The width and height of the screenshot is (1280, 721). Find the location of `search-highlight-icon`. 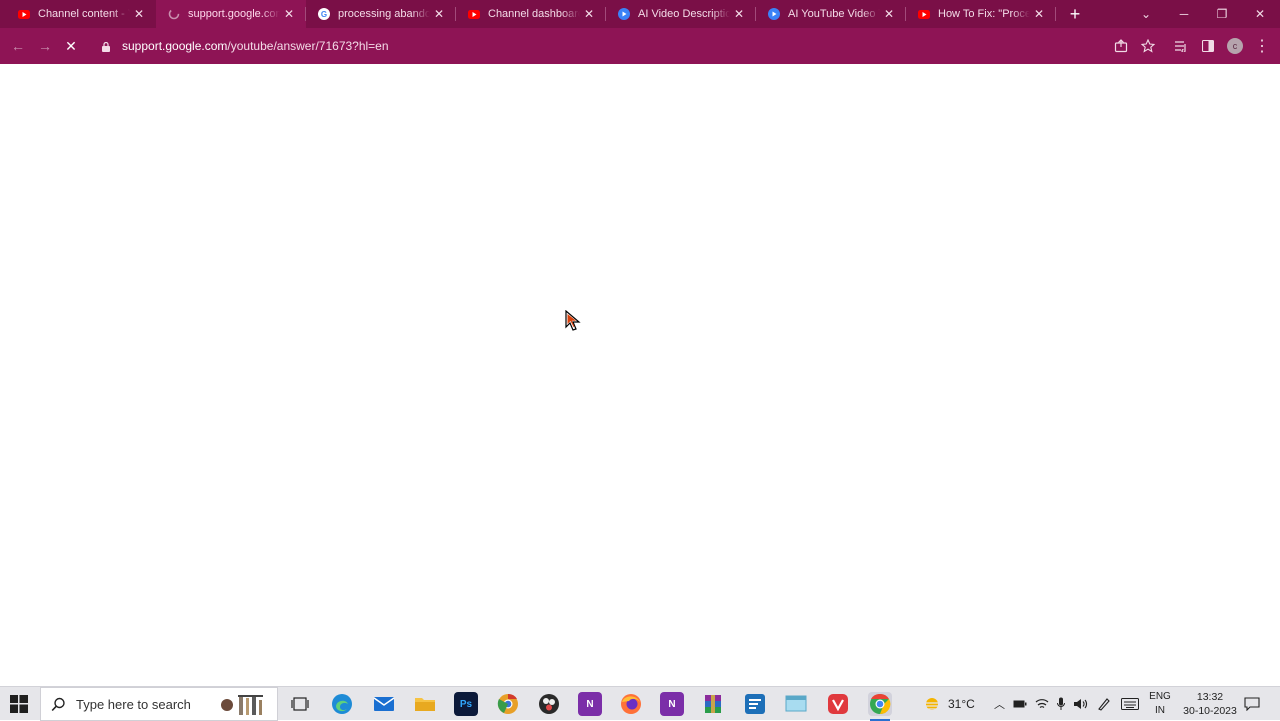

search-highlight-icon is located at coordinates (246, 705).